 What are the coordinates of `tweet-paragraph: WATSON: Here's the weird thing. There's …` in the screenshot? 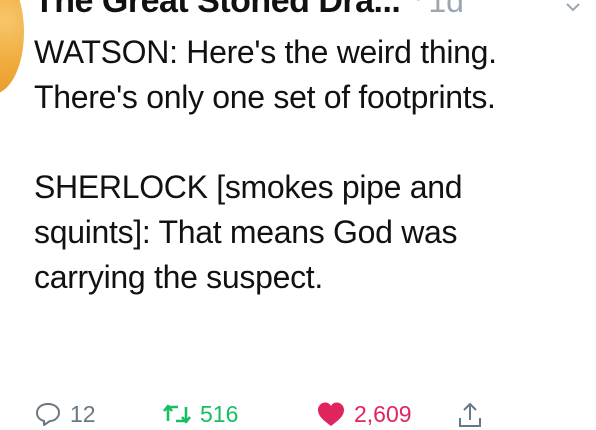 It's located at (265, 74).